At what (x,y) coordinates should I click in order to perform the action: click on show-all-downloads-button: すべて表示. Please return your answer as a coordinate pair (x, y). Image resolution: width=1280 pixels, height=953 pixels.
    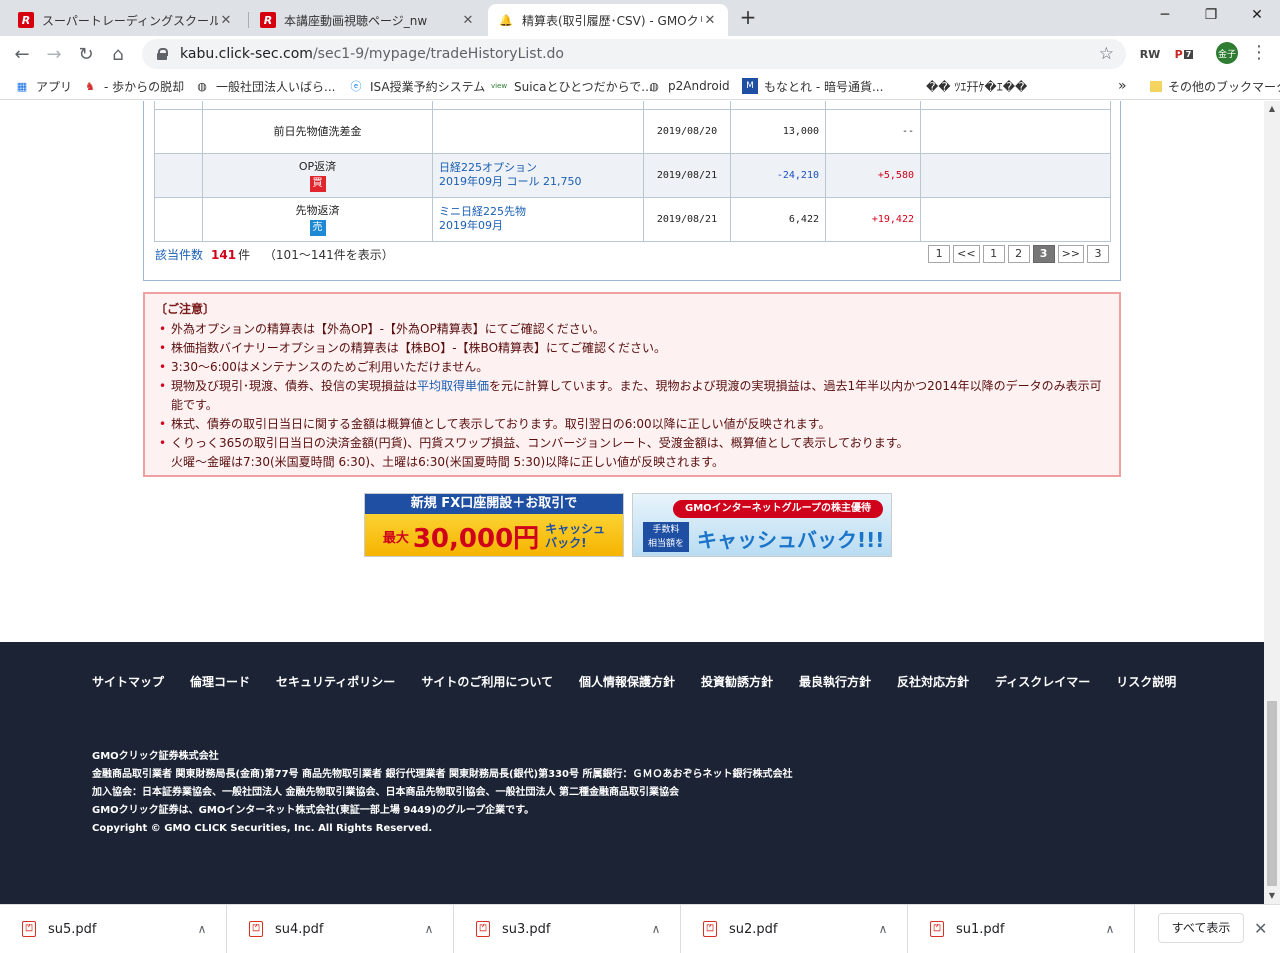
    Looking at the image, I should click on (1201, 928).